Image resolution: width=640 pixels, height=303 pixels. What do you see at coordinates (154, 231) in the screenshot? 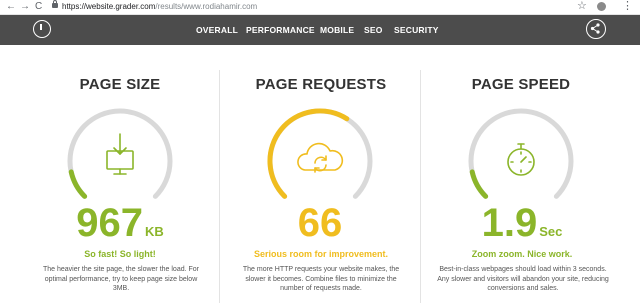
I see `page-size-unit: KB` at bounding box center [154, 231].